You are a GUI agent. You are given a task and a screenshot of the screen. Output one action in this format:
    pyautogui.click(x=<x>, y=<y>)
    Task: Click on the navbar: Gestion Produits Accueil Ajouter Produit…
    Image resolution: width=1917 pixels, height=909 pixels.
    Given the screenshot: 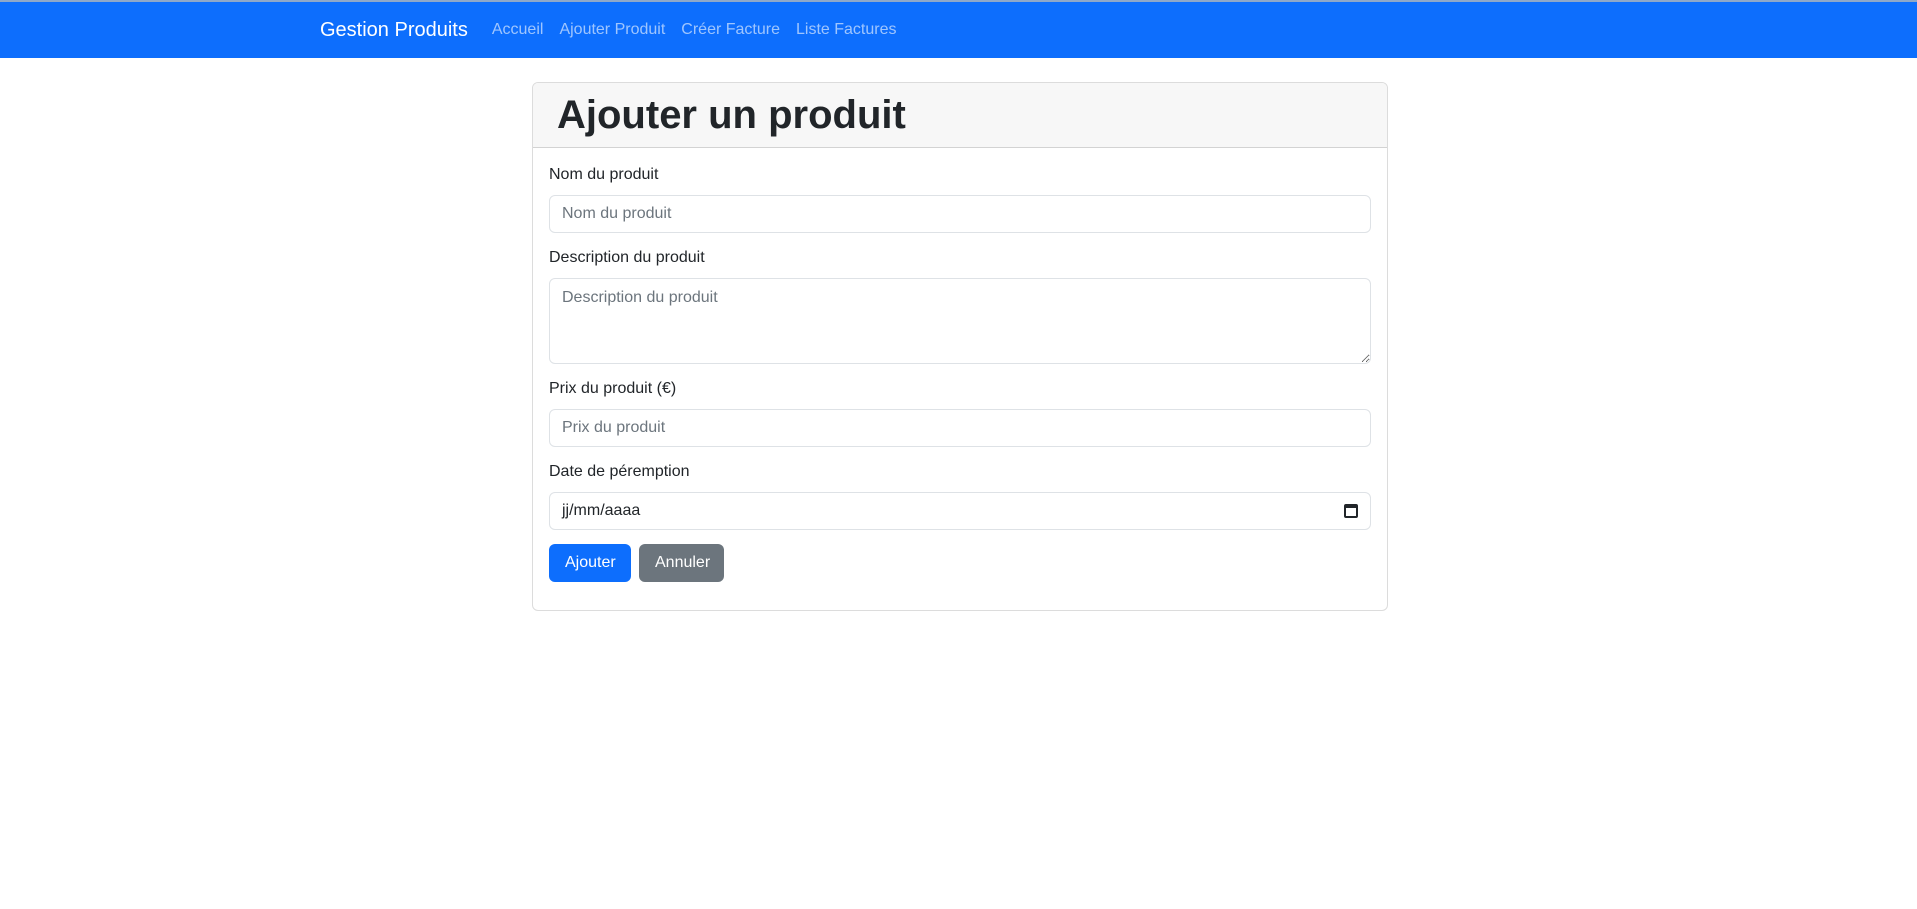 What is the action you would take?
    pyautogui.click(x=958, y=30)
    